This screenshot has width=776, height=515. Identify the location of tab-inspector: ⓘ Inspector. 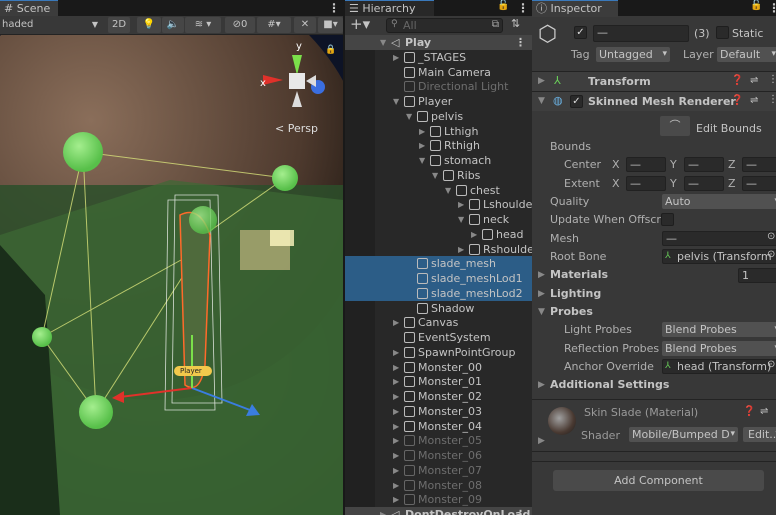
(575, 8).